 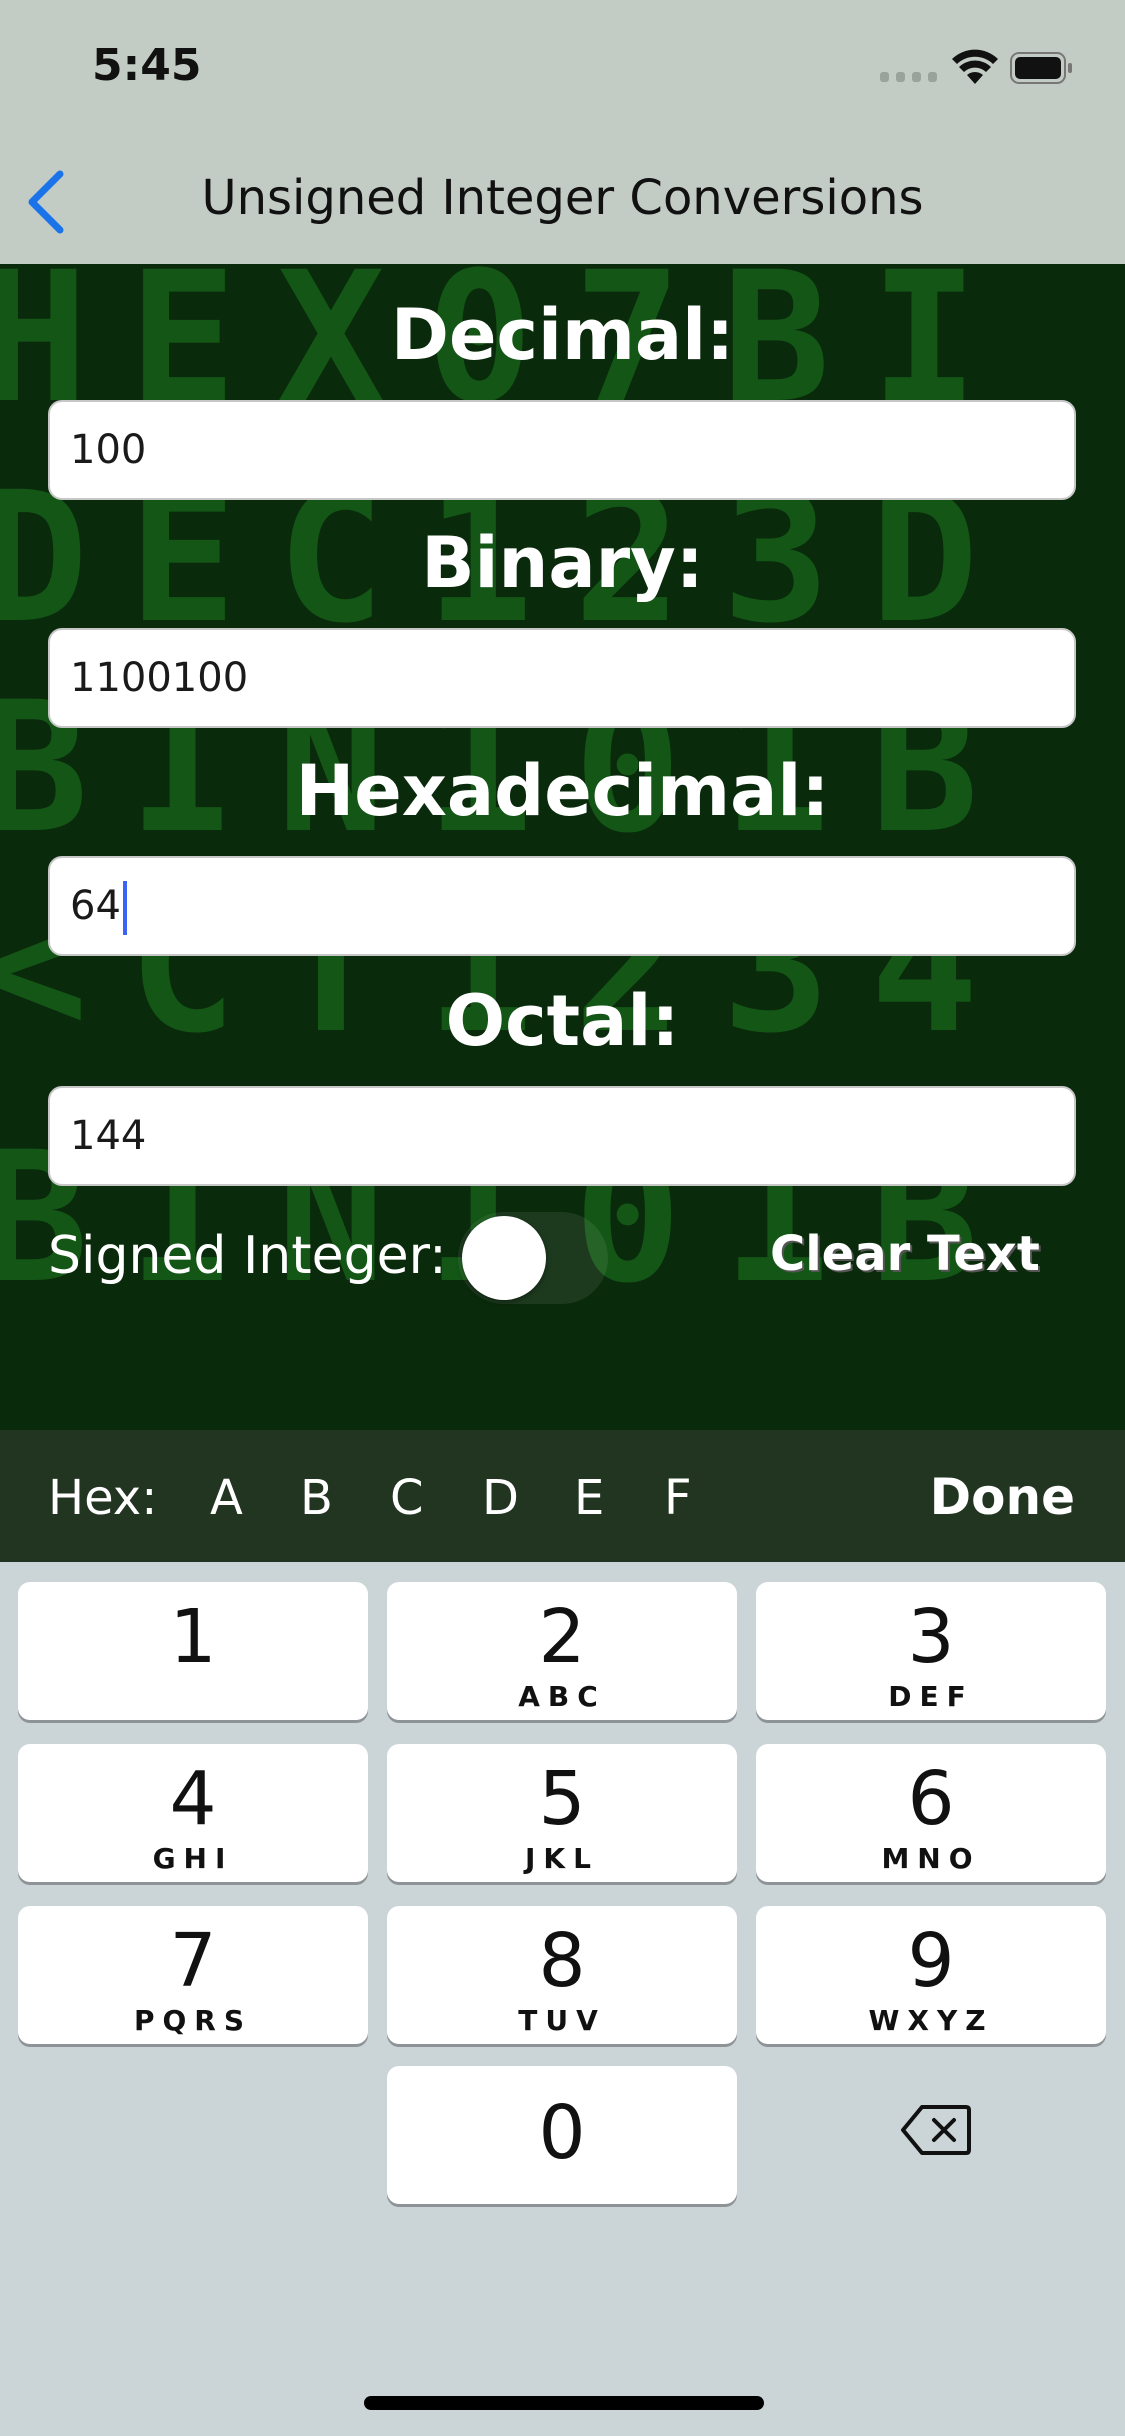 What do you see at coordinates (504, 1258) in the screenshot?
I see `toggle-knob` at bounding box center [504, 1258].